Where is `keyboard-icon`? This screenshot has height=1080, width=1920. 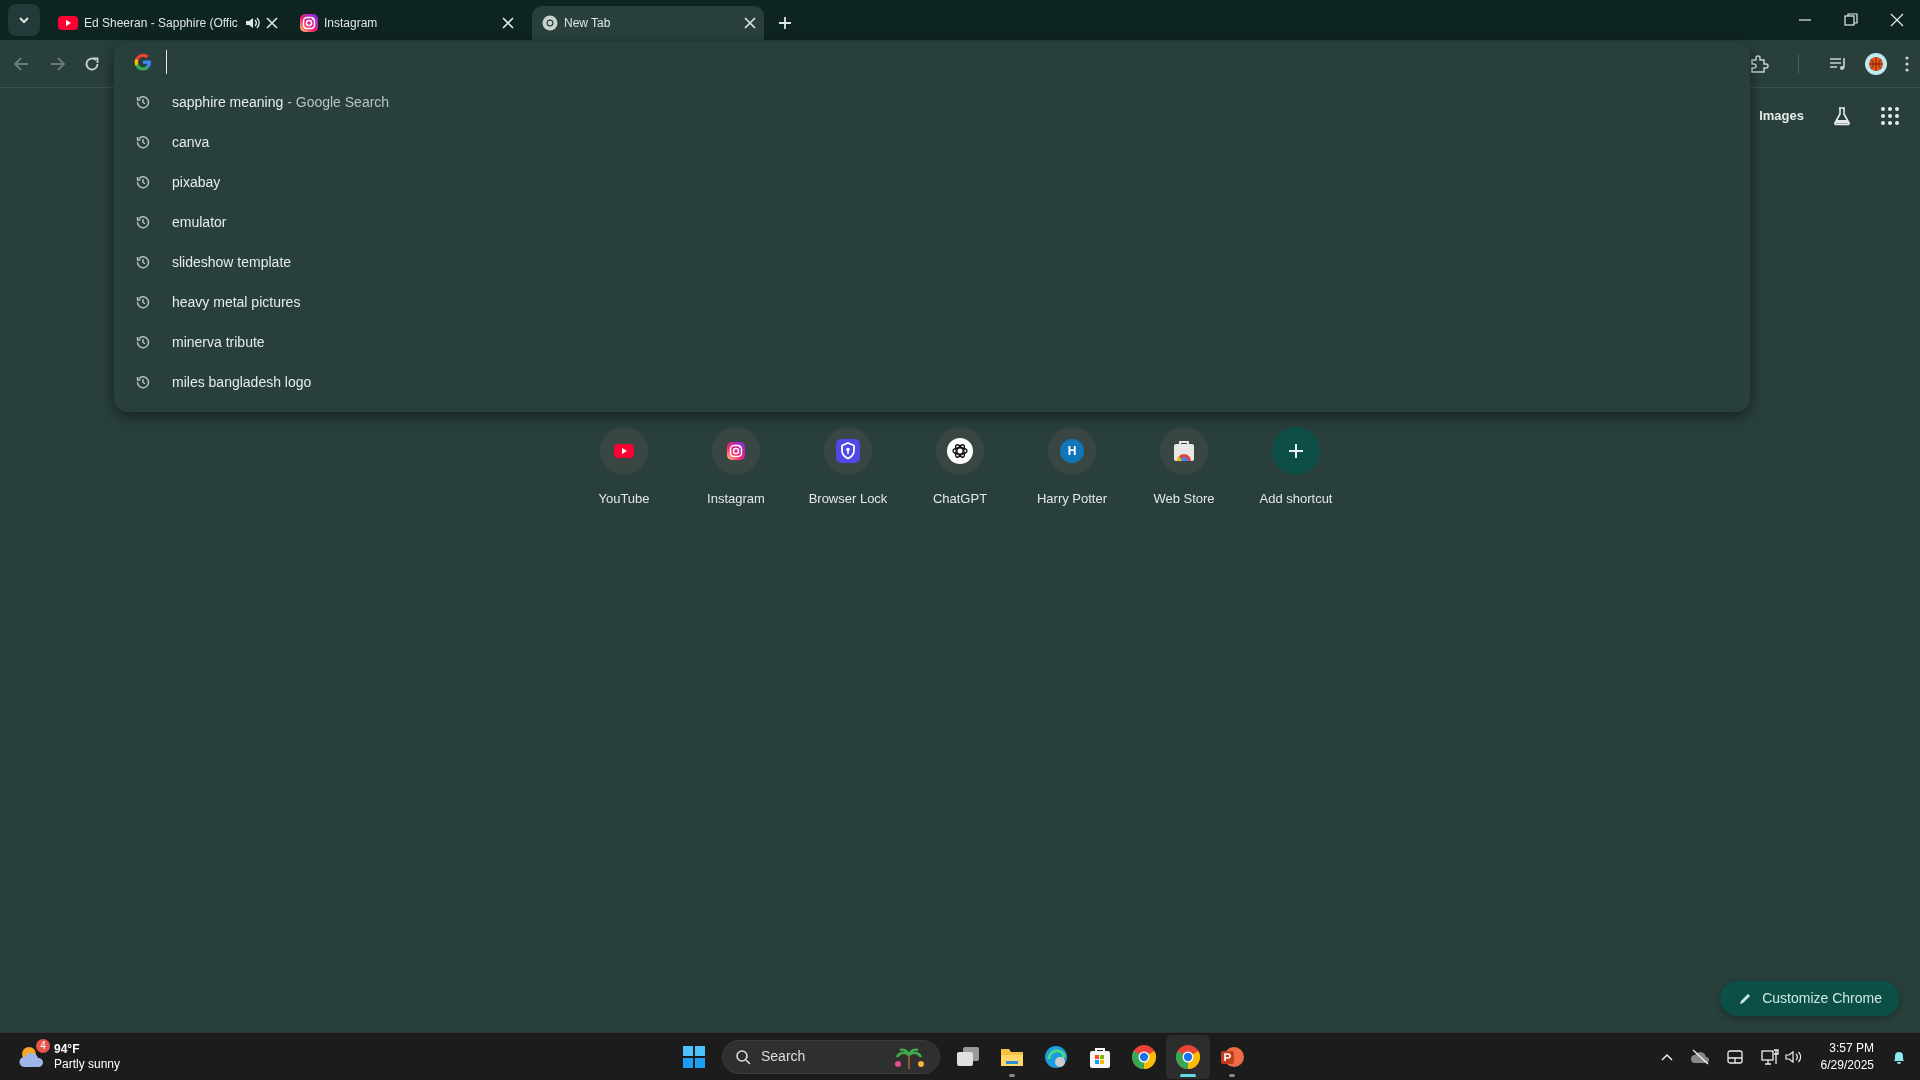
keyboard-icon is located at coordinates (1734, 1056).